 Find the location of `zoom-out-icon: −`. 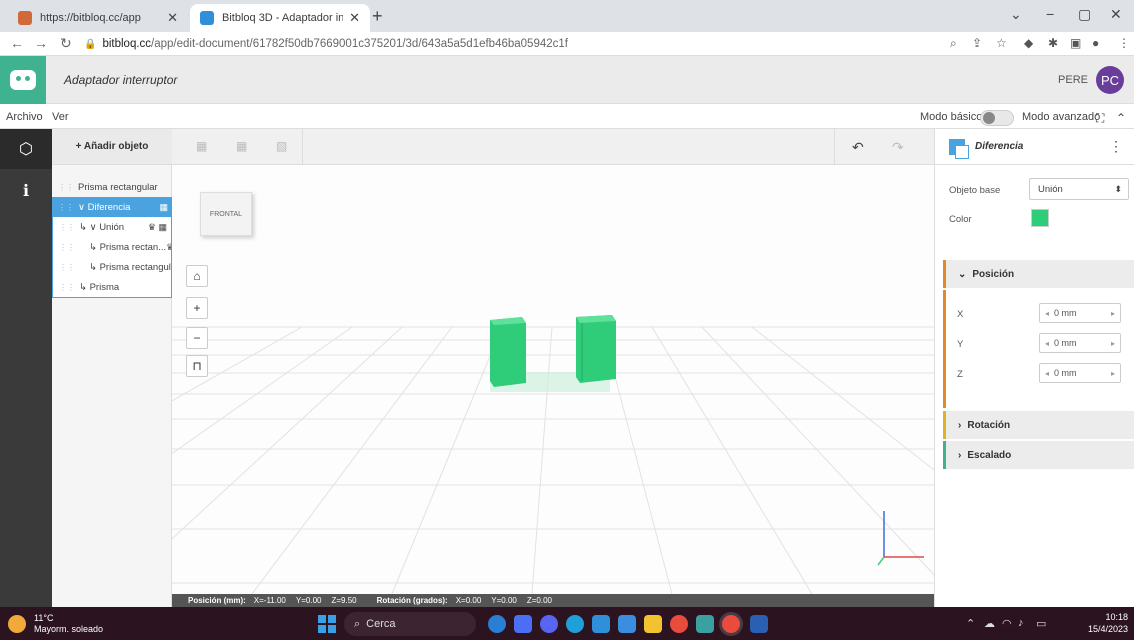

zoom-out-icon: − is located at coordinates (197, 338).